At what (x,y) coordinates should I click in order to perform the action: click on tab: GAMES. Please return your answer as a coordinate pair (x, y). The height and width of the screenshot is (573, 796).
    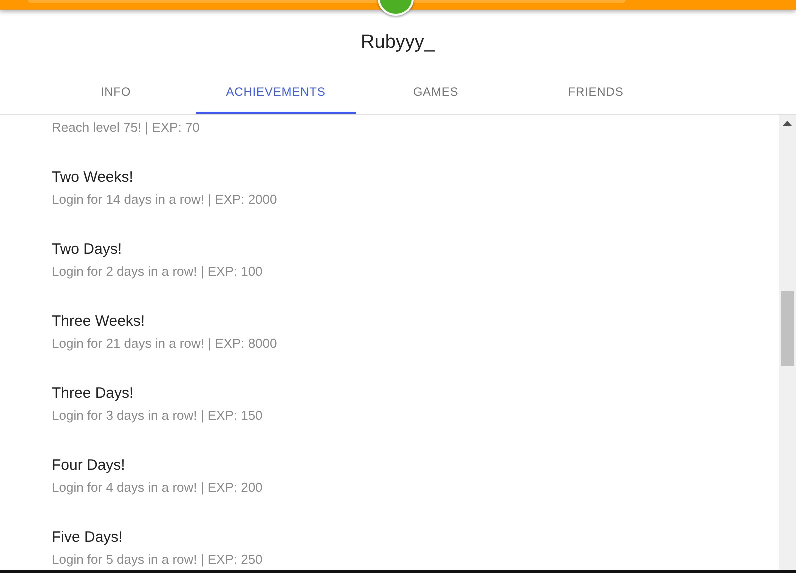
    Looking at the image, I should click on (436, 92).